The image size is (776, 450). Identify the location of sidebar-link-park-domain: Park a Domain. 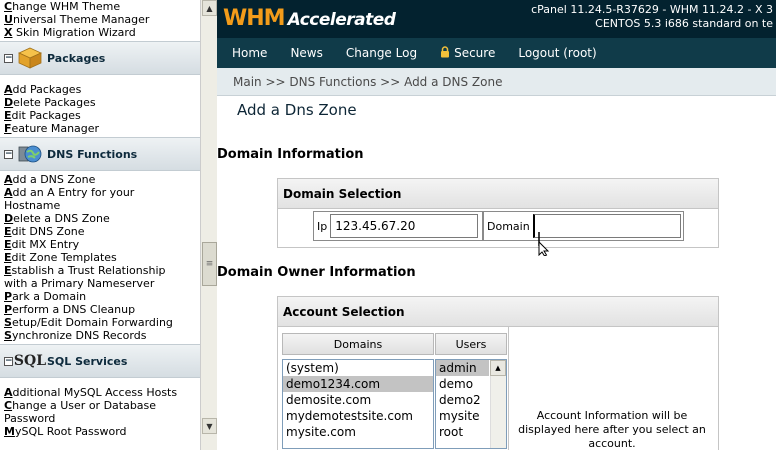
(100, 296).